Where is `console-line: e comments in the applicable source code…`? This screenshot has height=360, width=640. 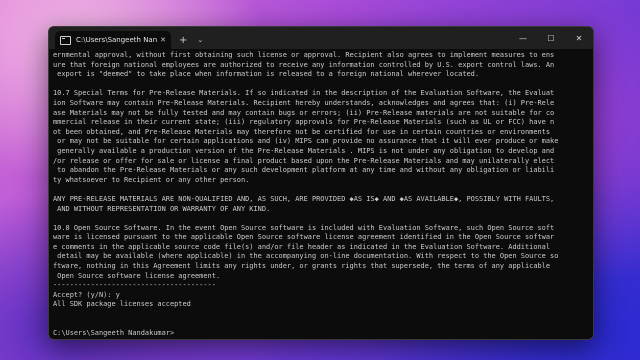 console-line: e comments in the applicable source code… is located at coordinates (302, 246).